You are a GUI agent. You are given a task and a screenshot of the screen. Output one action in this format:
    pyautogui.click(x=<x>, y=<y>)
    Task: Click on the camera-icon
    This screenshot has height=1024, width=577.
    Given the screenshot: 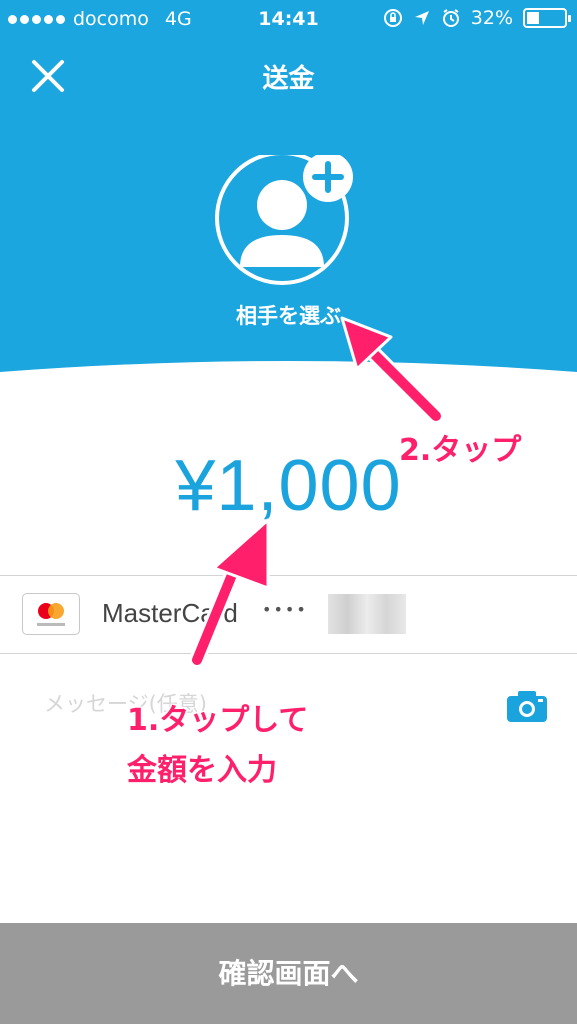 What is the action you would take?
    pyautogui.click(x=527, y=706)
    